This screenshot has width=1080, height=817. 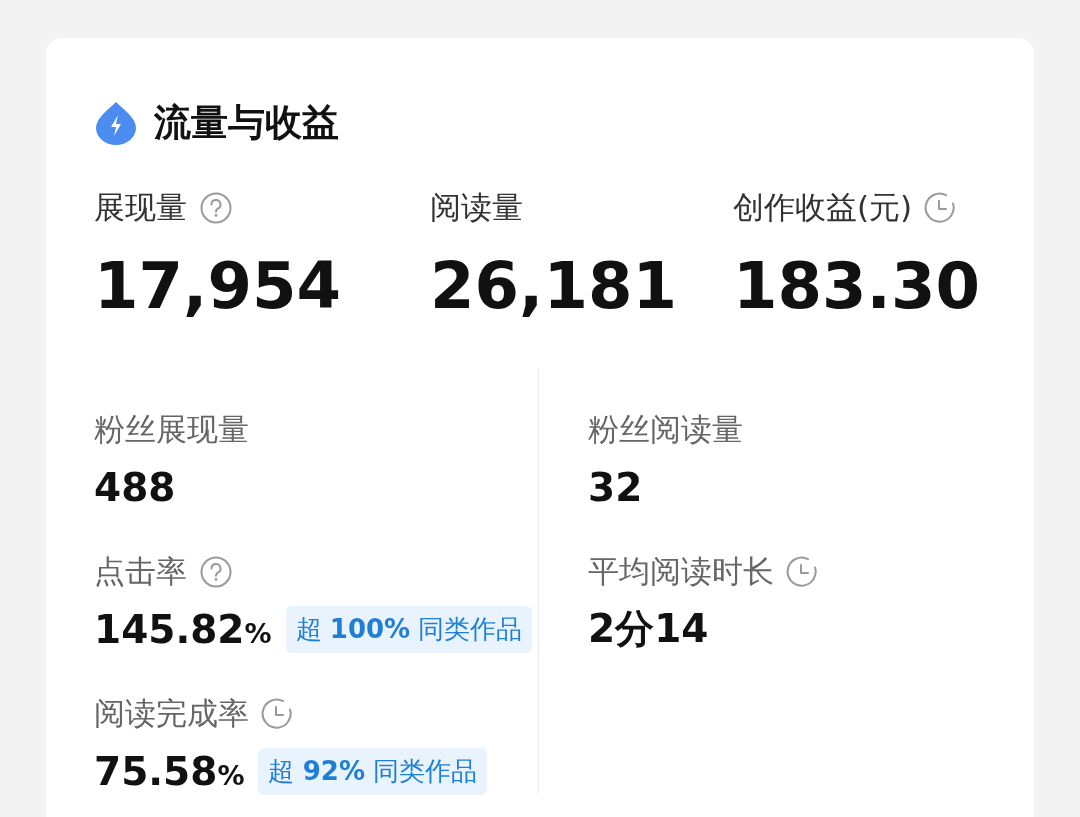 I want to click on metric-label: 粉丝展现量, so click(x=171, y=429).